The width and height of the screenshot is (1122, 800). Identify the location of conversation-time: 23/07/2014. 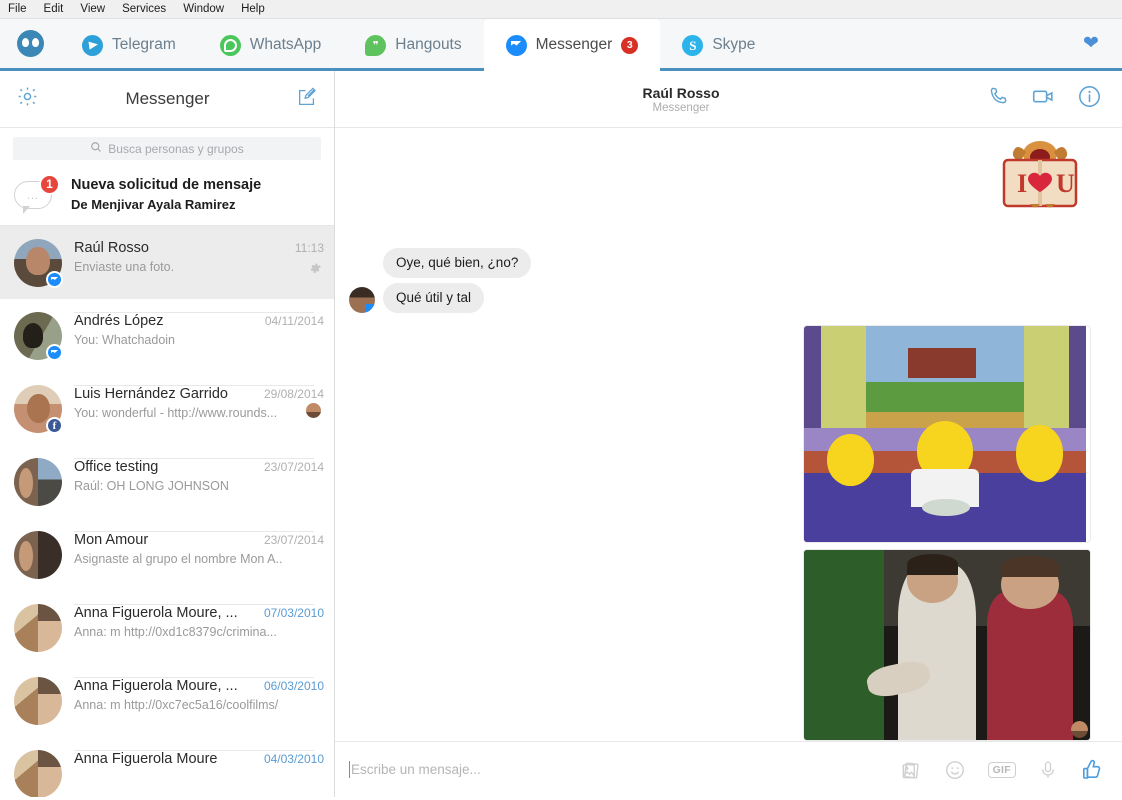
(293, 467).